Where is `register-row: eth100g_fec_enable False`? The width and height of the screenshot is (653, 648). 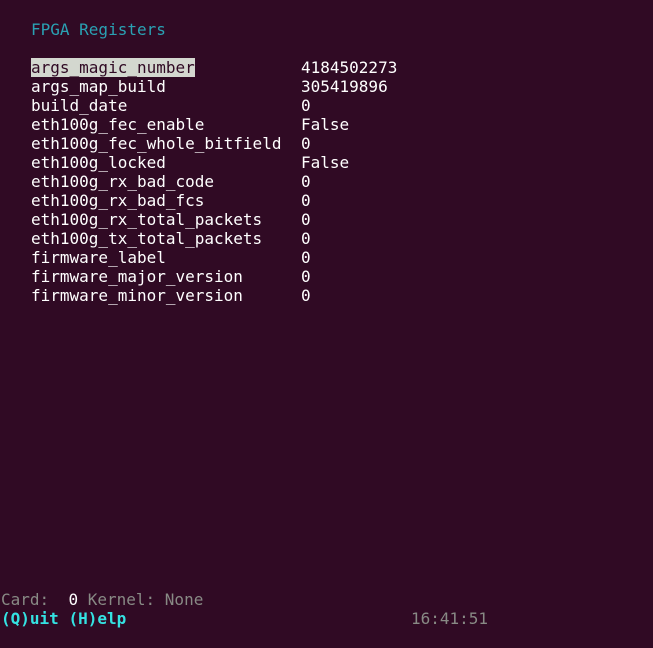 register-row: eth100g_fec_enable False is located at coordinates (331, 124).